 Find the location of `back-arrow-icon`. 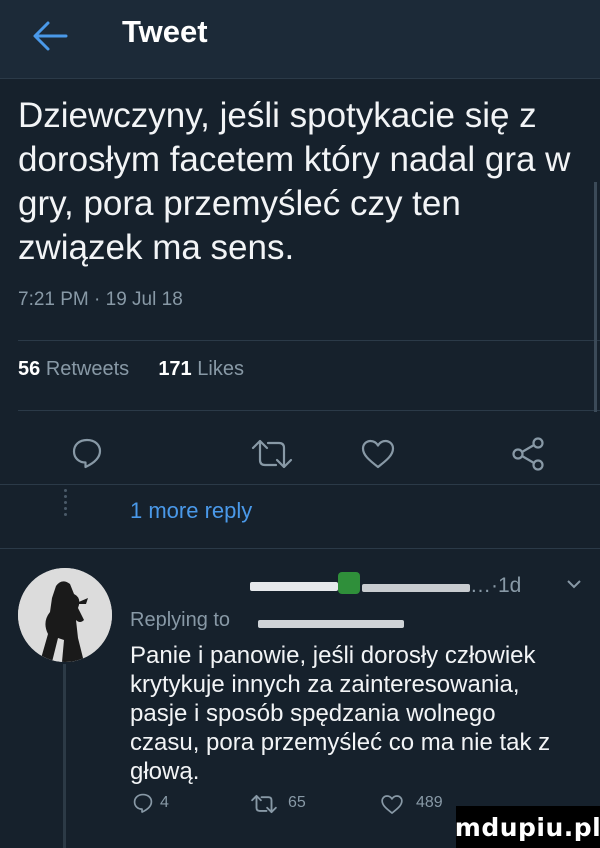

back-arrow-icon is located at coordinates (50, 36).